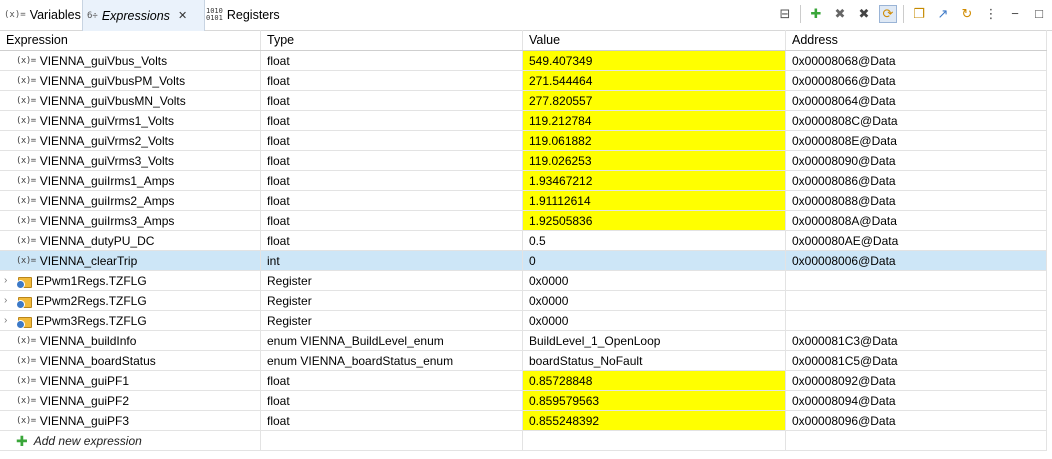 Image resolution: width=1052 pixels, height=459 pixels. Describe the element at coordinates (916, 81) in the screenshot. I see `address-cell: 0x00008066@Data` at that location.